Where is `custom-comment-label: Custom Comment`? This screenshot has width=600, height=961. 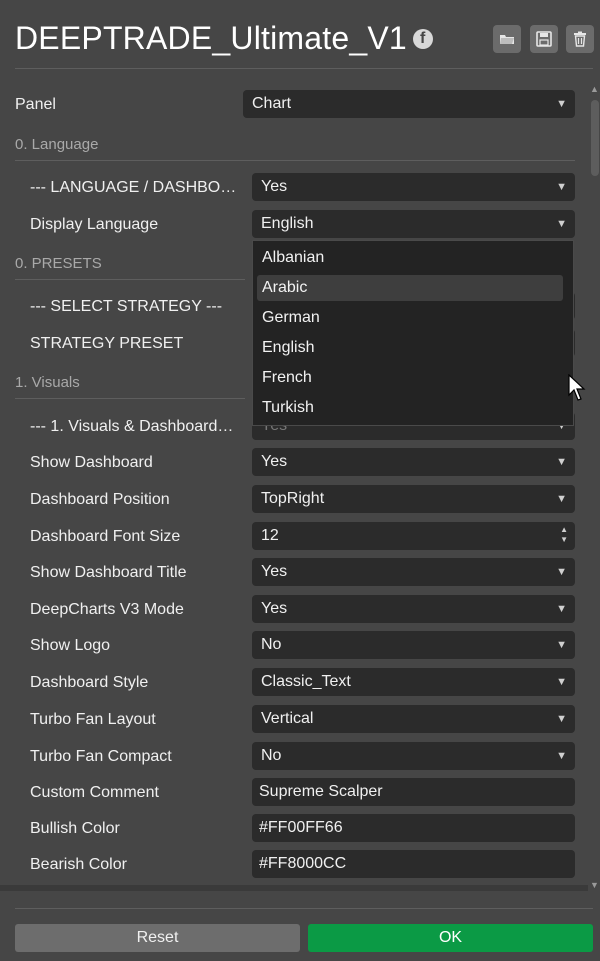 custom-comment-label: Custom Comment is located at coordinates (94, 792).